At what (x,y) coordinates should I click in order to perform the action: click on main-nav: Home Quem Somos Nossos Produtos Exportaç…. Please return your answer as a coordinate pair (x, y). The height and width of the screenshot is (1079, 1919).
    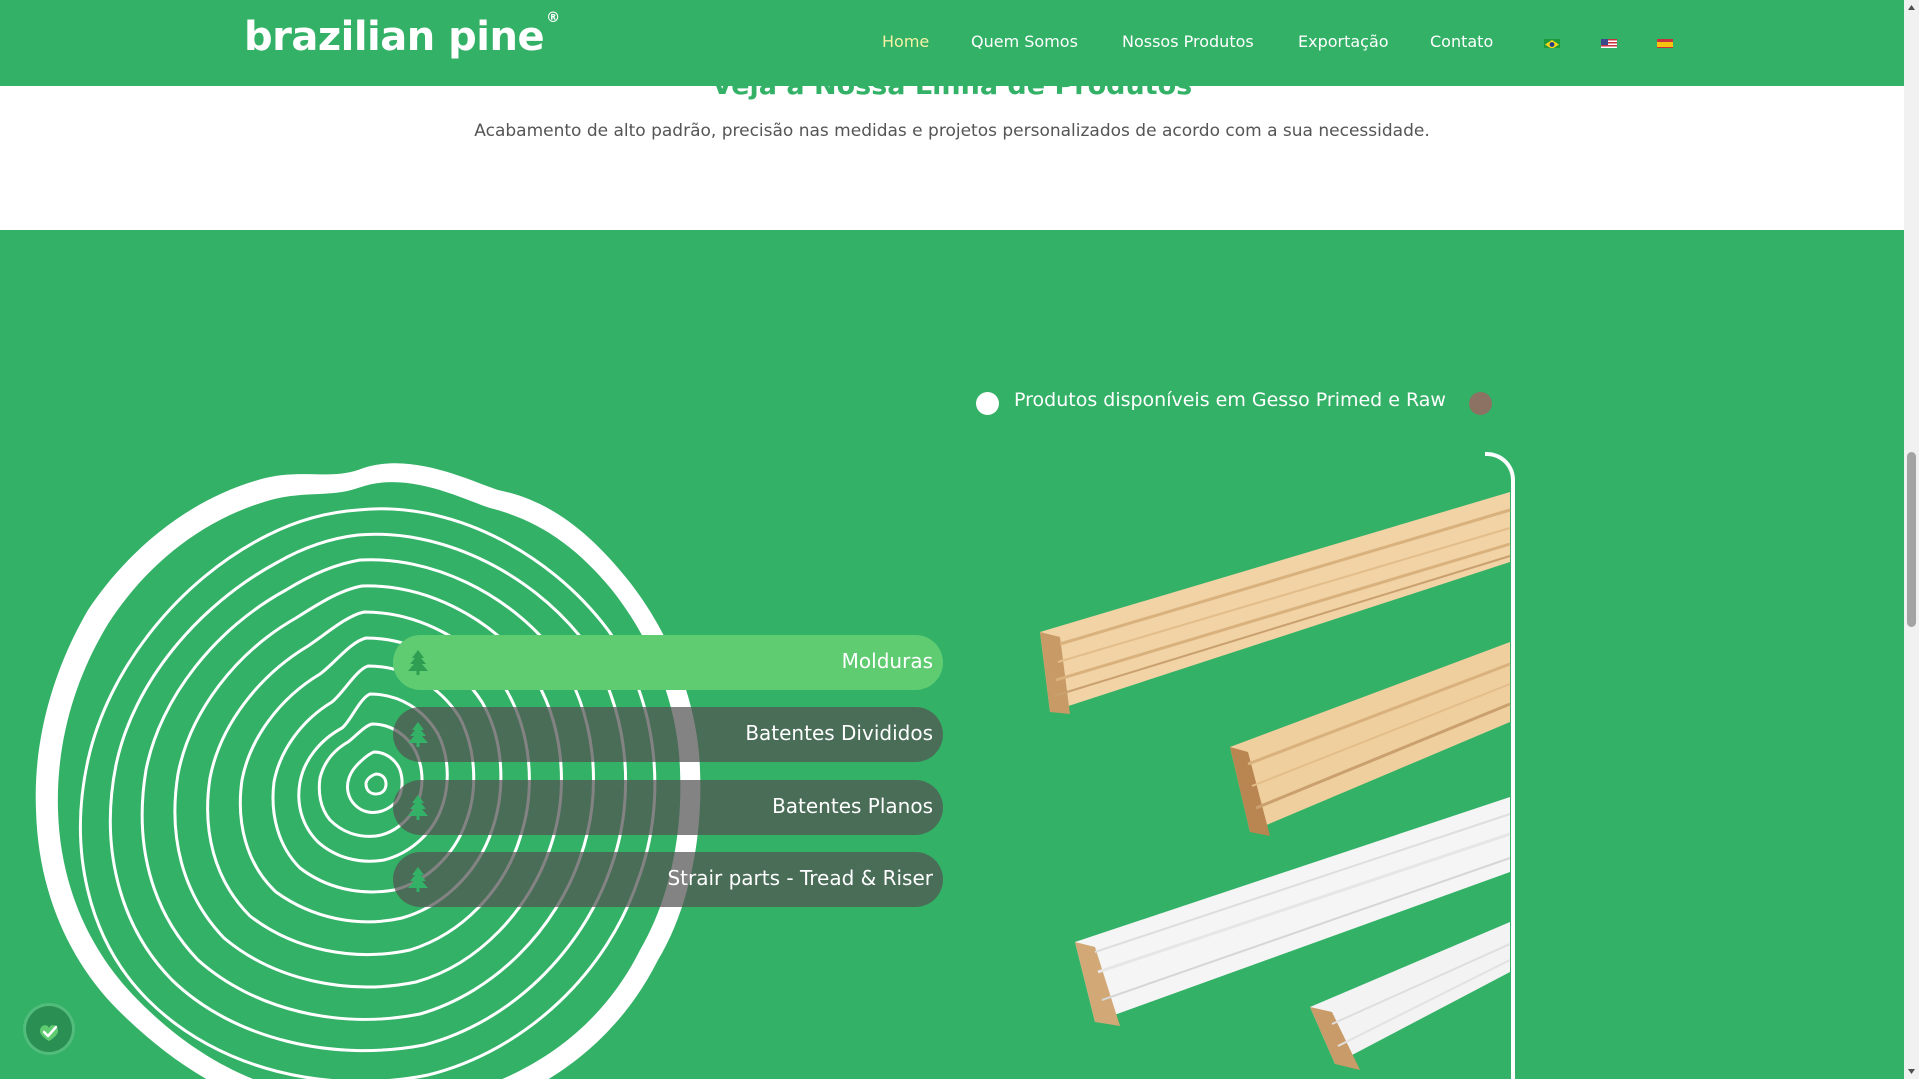
    Looking at the image, I should click on (952, 43).